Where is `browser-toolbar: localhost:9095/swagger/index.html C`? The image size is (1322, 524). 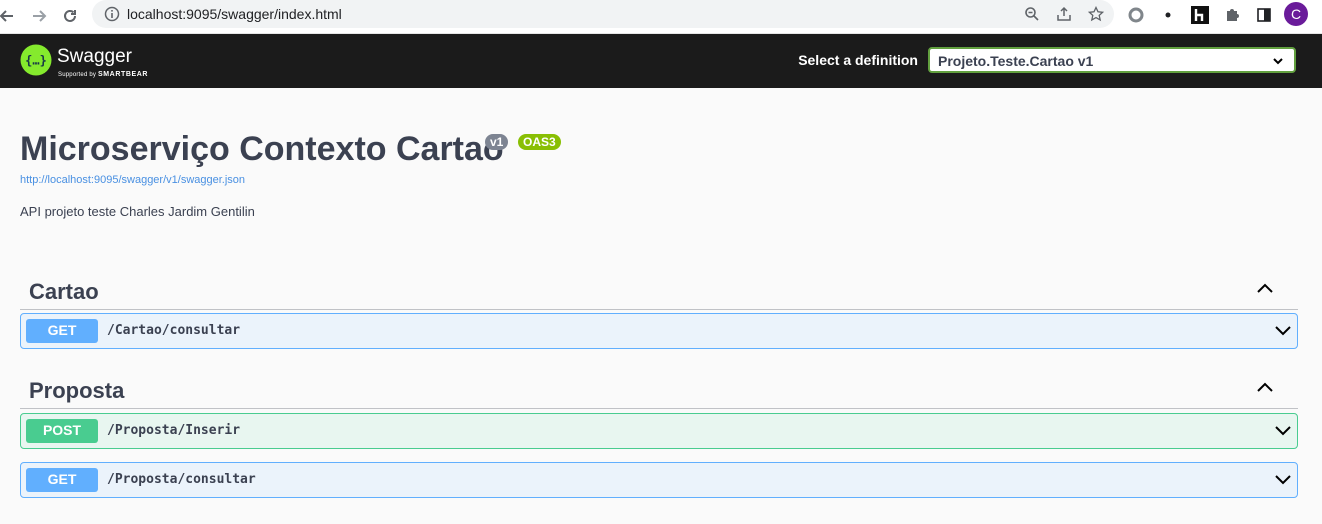
browser-toolbar: localhost:9095/swagger/index.html C is located at coordinates (661, 17).